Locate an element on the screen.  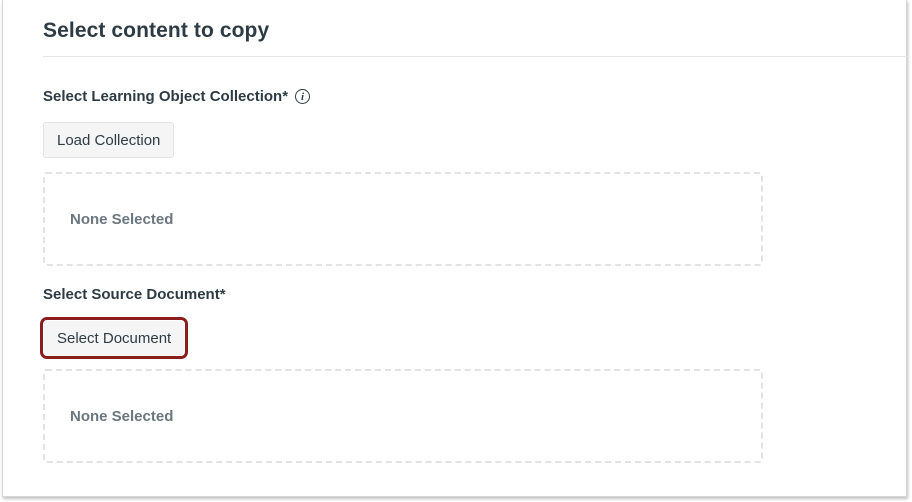
info-icon: i is located at coordinates (303, 96).